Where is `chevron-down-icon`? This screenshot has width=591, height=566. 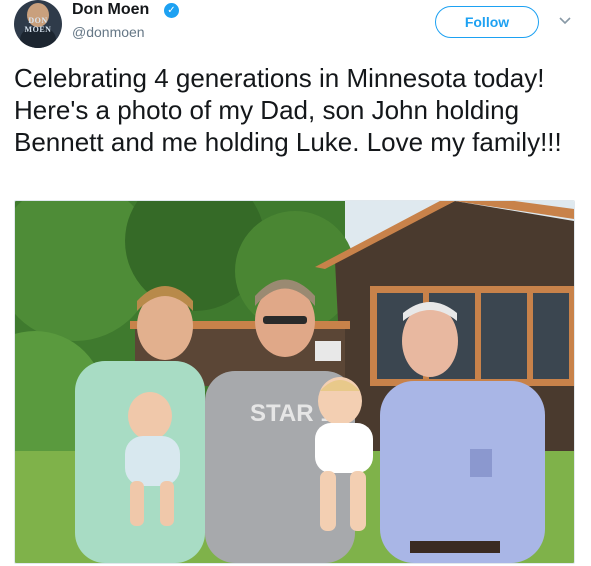 chevron-down-icon is located at coordinates (565, 20).